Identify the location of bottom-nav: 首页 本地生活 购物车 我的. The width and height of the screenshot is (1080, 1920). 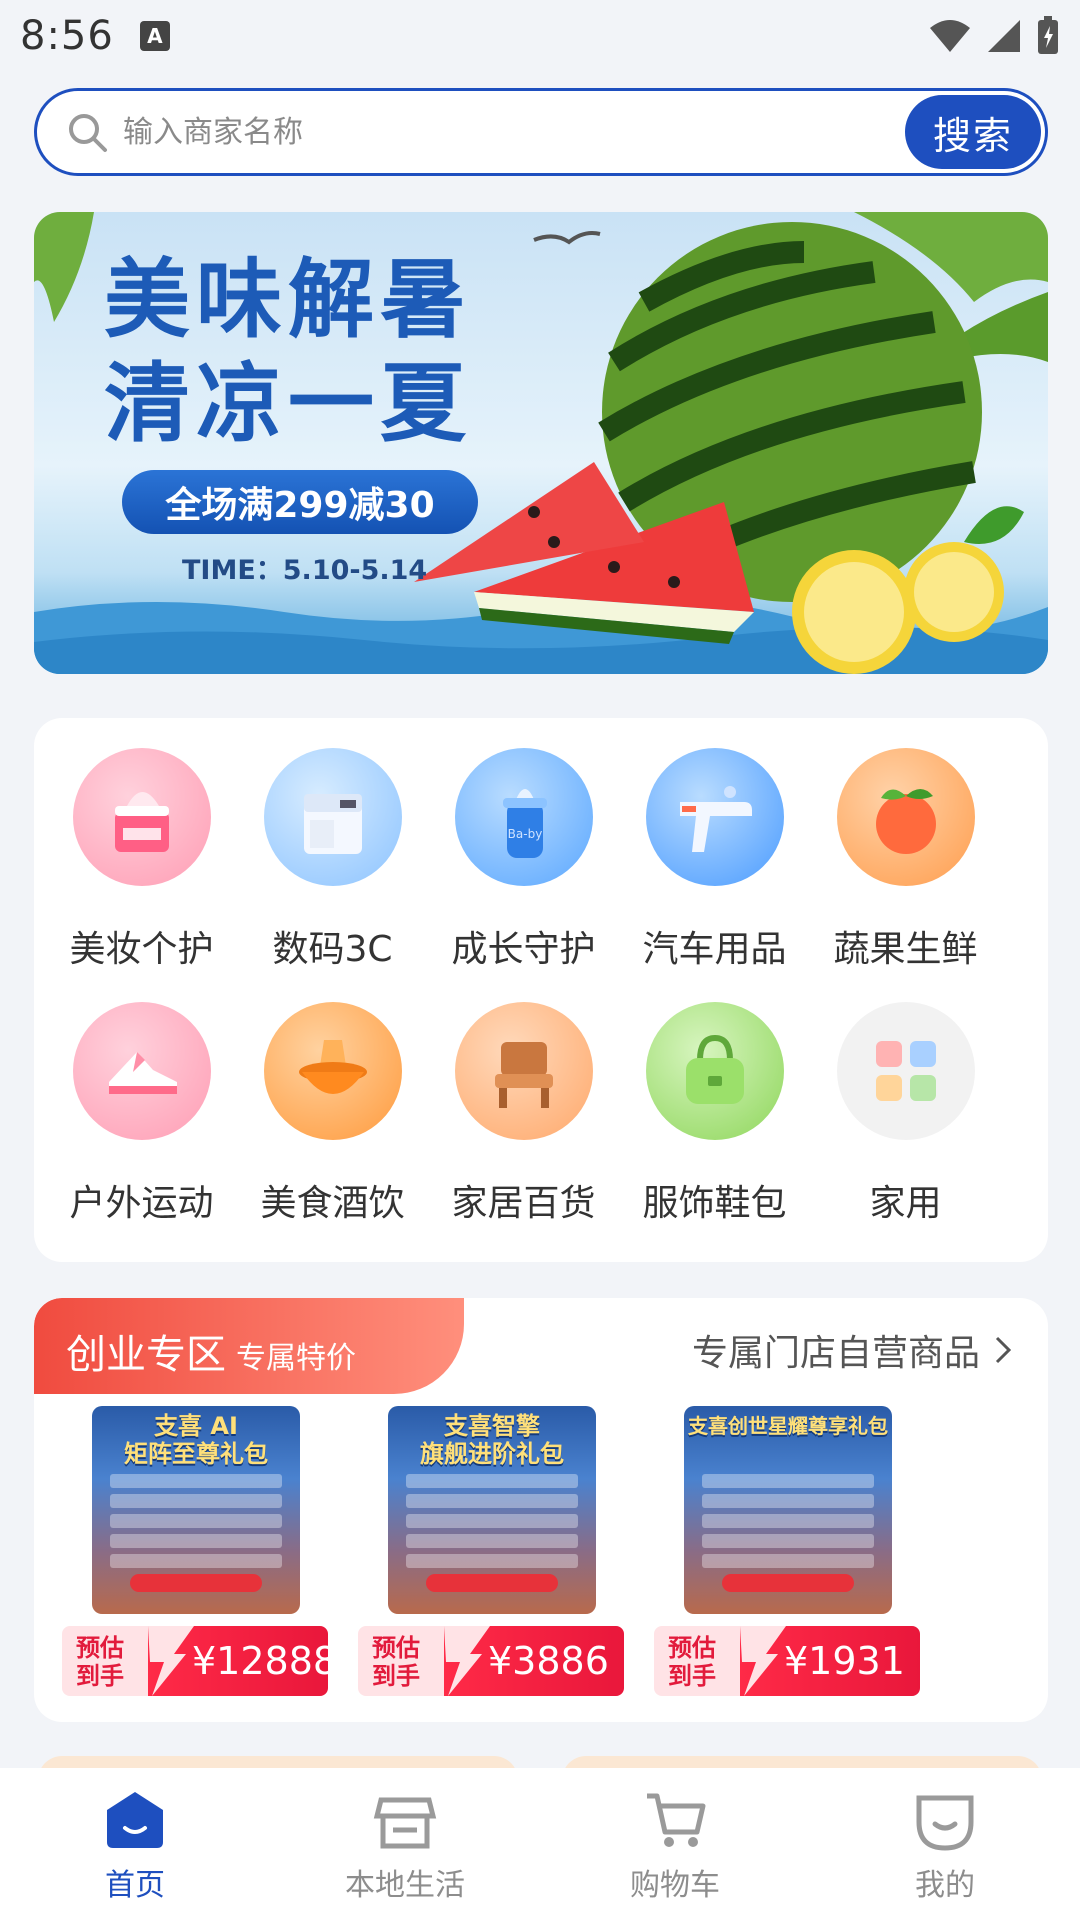
(540, 1844).